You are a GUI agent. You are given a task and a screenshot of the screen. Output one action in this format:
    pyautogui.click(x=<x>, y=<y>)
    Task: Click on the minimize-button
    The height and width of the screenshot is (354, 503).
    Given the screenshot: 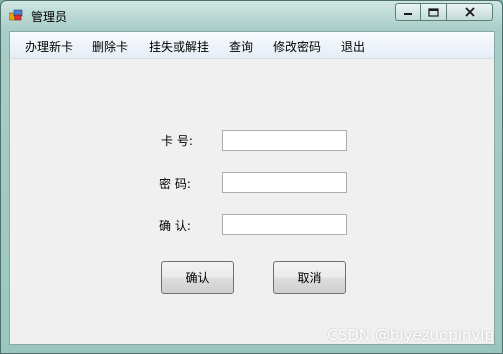 What is the action you would take?
    pyautogui.click(x=408, y=12)
    